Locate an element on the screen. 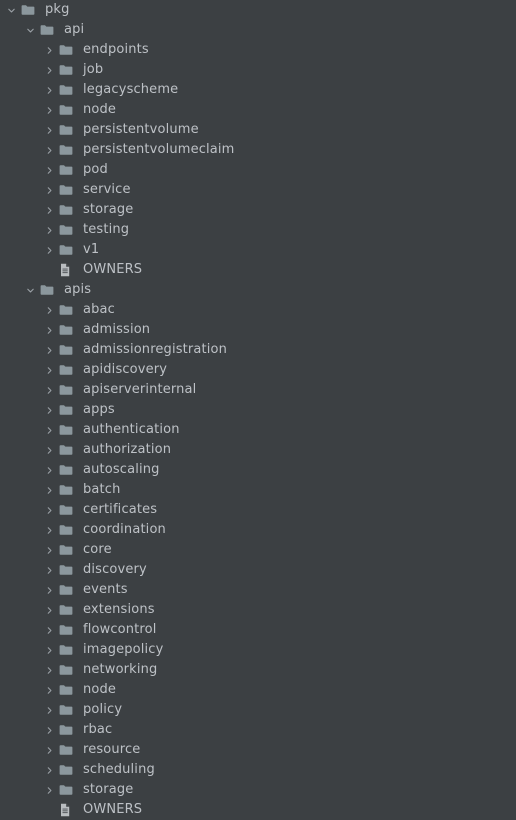  tree-folder-row: authentication is located at coordinates (258, 430).